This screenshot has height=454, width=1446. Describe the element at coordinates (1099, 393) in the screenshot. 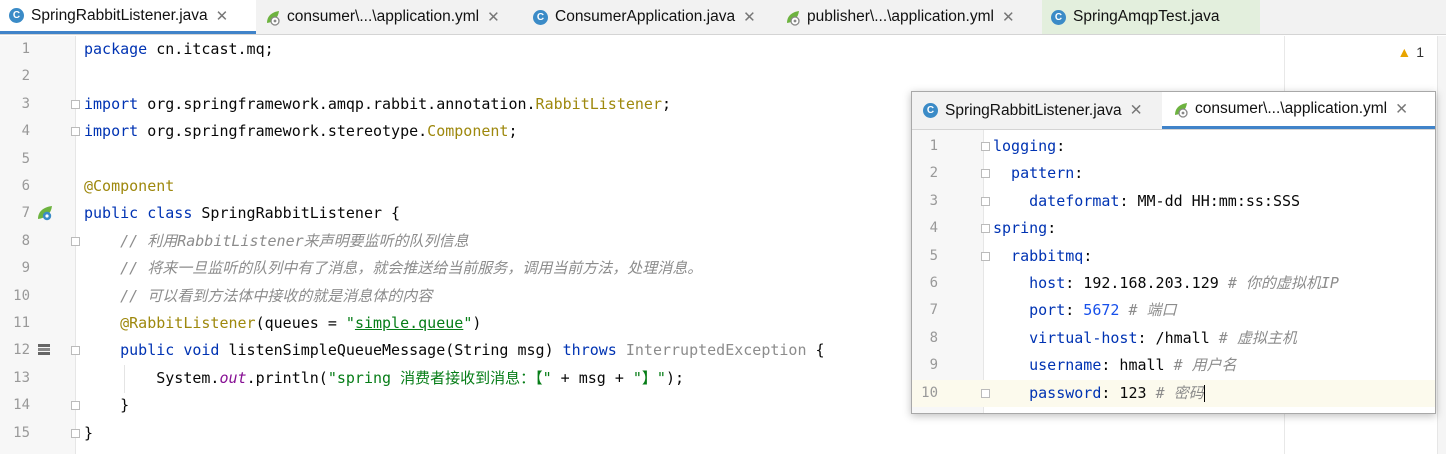

I see `yml-text: password: 123 # 密码` at that location.